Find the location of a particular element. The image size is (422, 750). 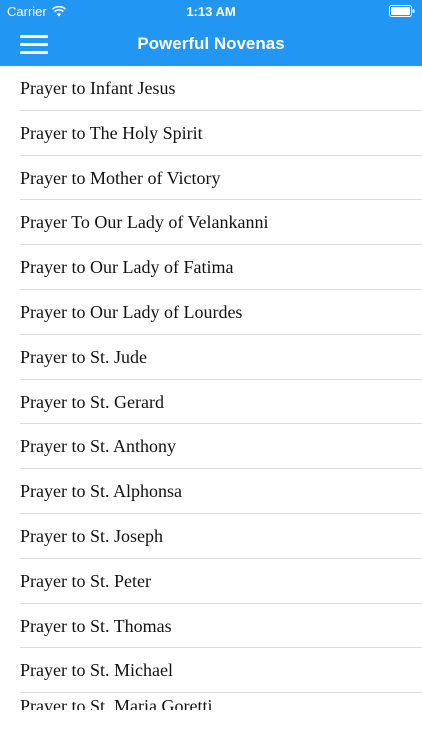

list-item-label: Prayer to Our Lady of Lourdes is located at coordinates (131, 311).